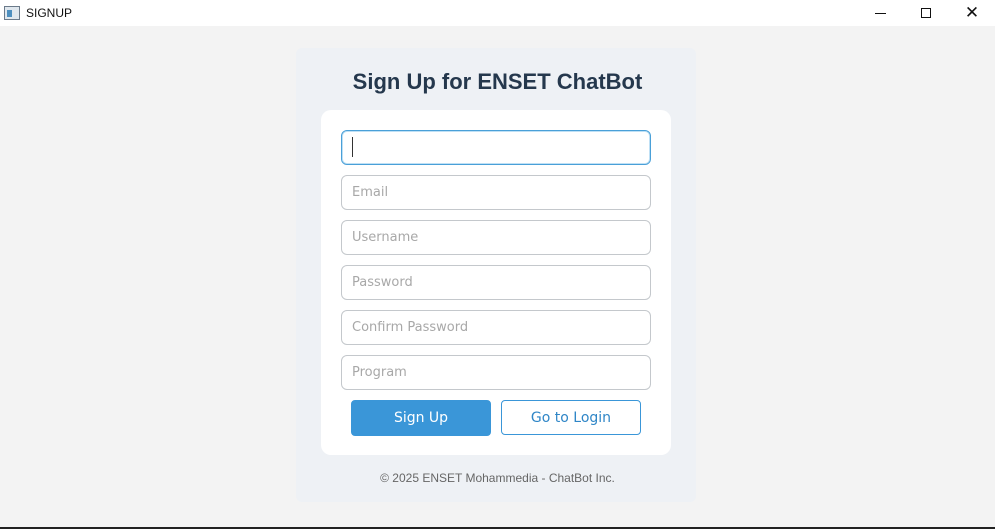 The height and width of the screenshot is (529, 995). What do you see at coordinates (352, 147) in the screenshot?
I see `text-caret` at bounding box center [352, 147].